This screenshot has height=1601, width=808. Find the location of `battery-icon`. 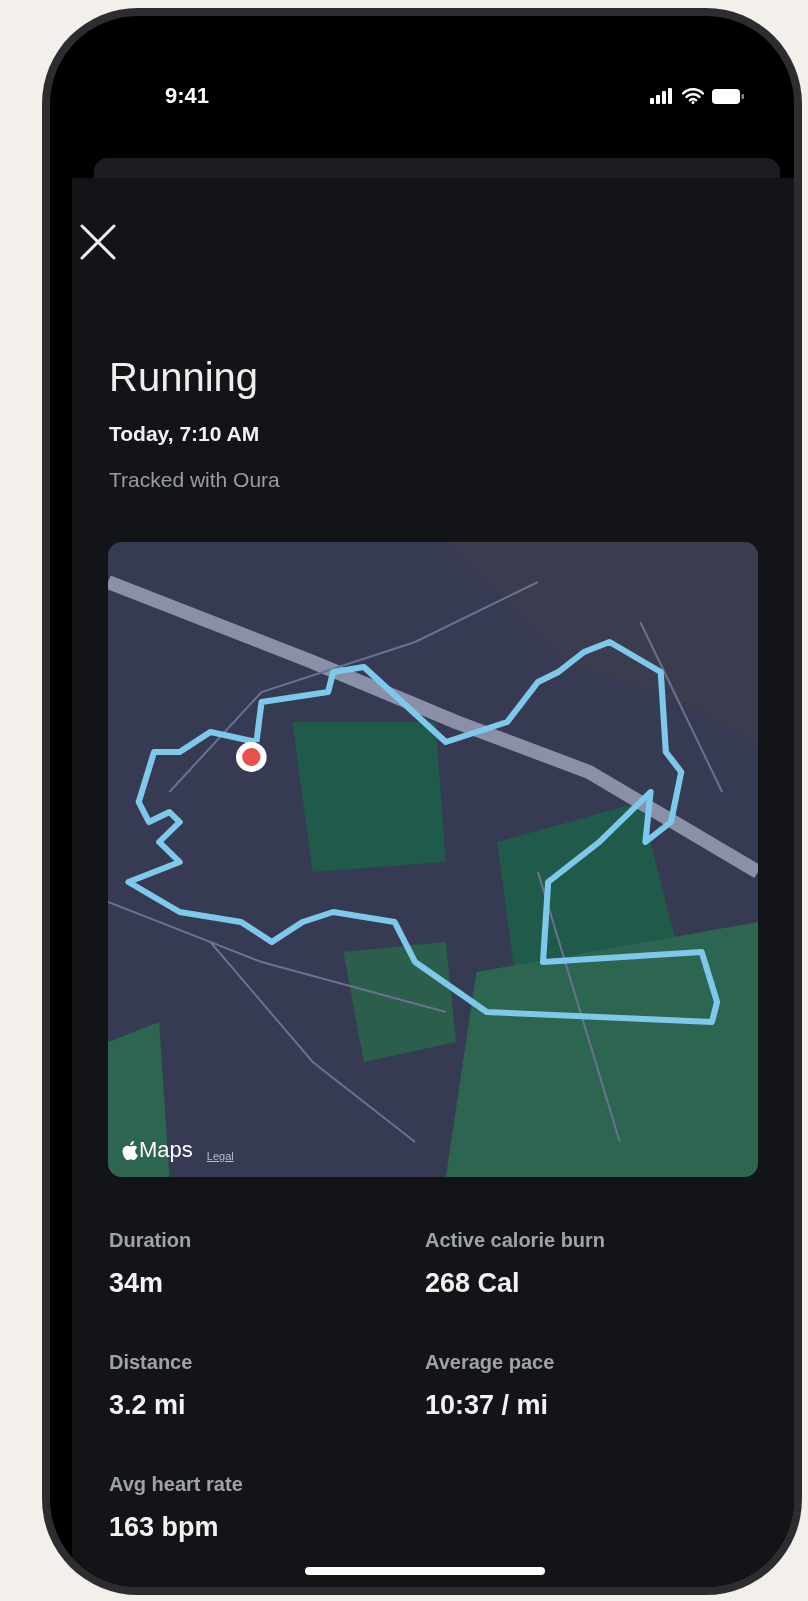

battery-icon is located at coordinates (728, 96).